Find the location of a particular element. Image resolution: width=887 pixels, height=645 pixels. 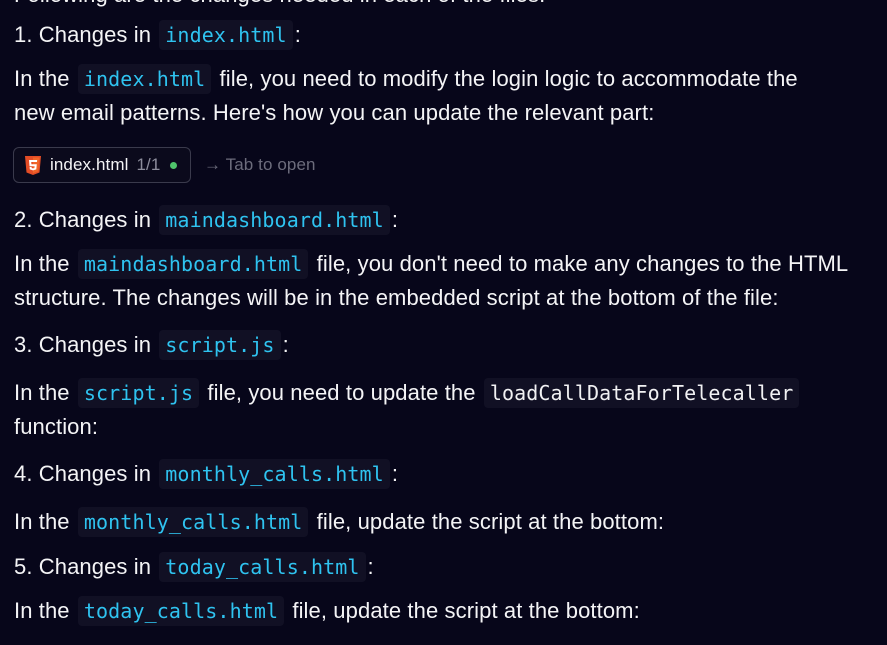

heading-text: 2. Changes in is located at coordinates (83, 219).